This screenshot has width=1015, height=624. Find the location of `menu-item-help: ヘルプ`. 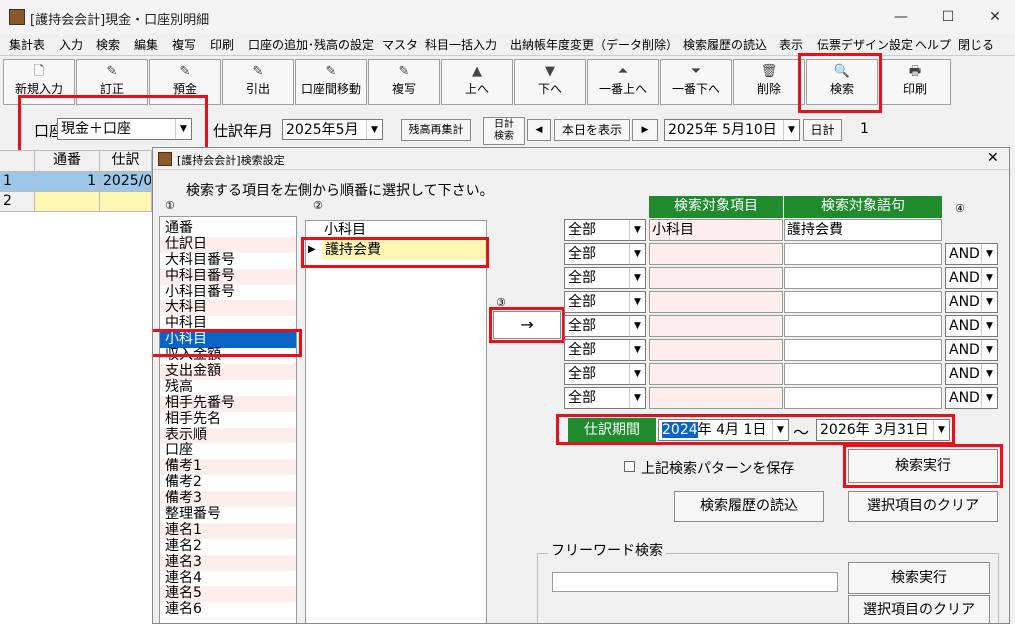

menu-item-help: ヘルプ is located at coordinates (933, 44).